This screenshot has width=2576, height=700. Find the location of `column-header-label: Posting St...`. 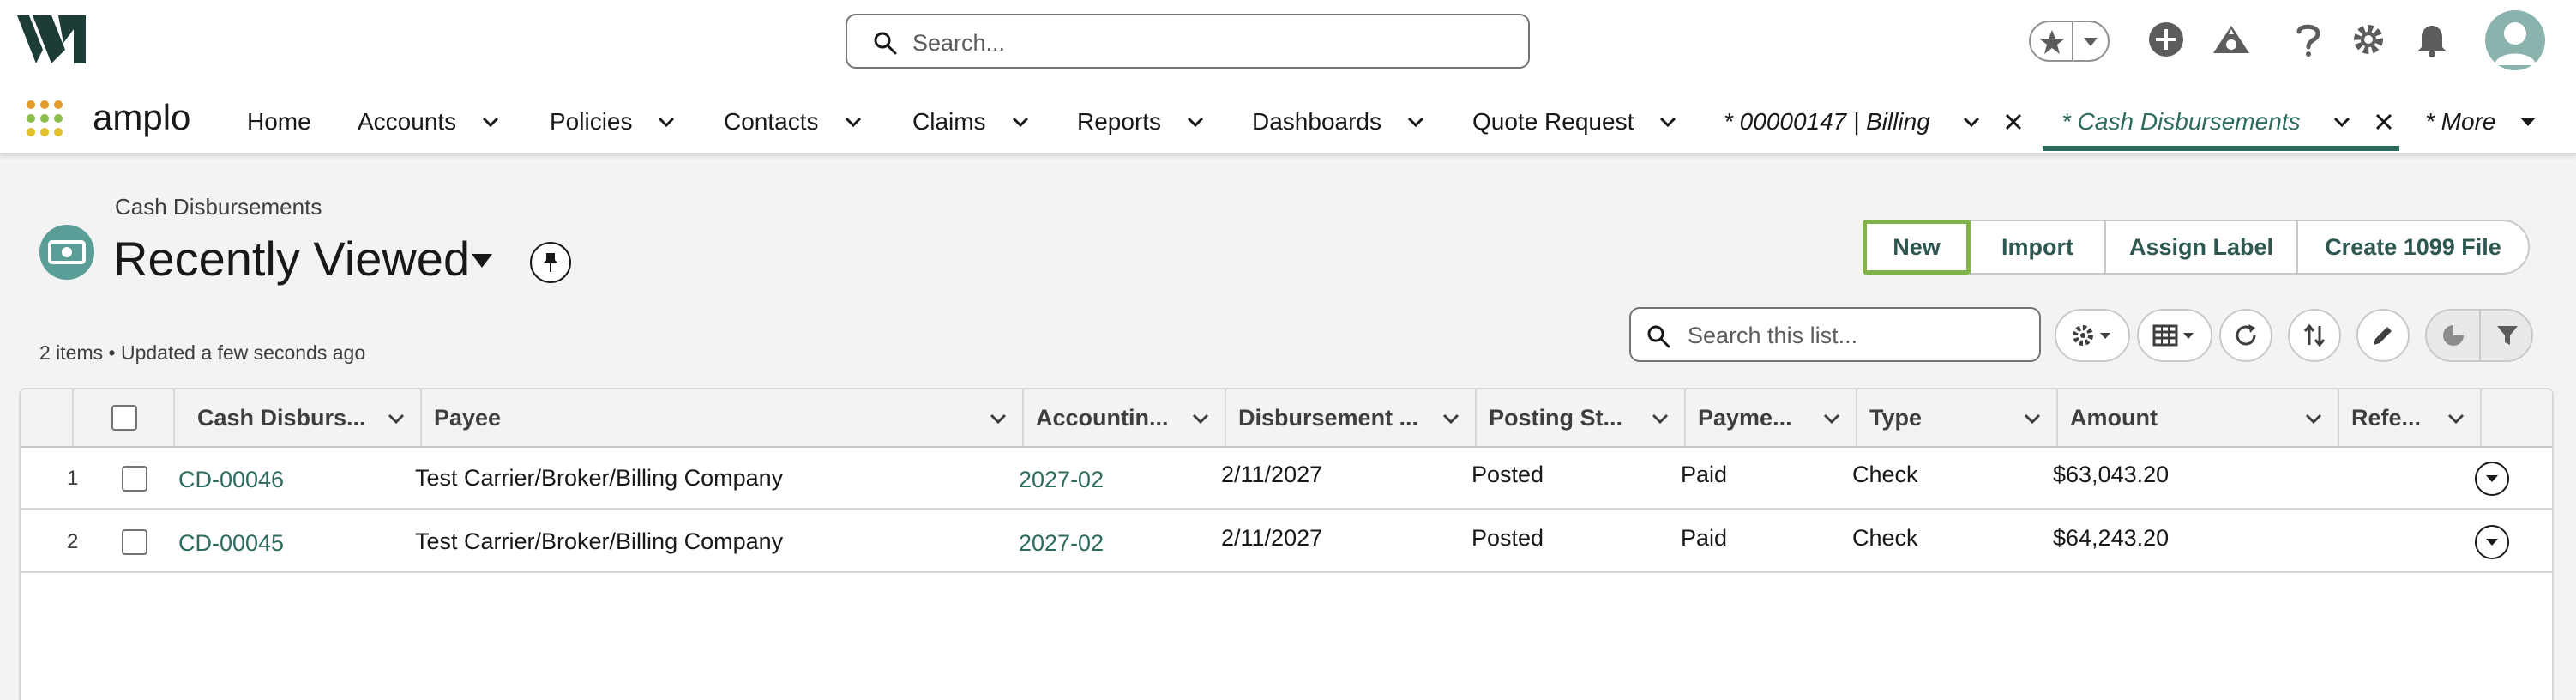

column-header-label: Posting St... is located at coordinates (1556, 417).